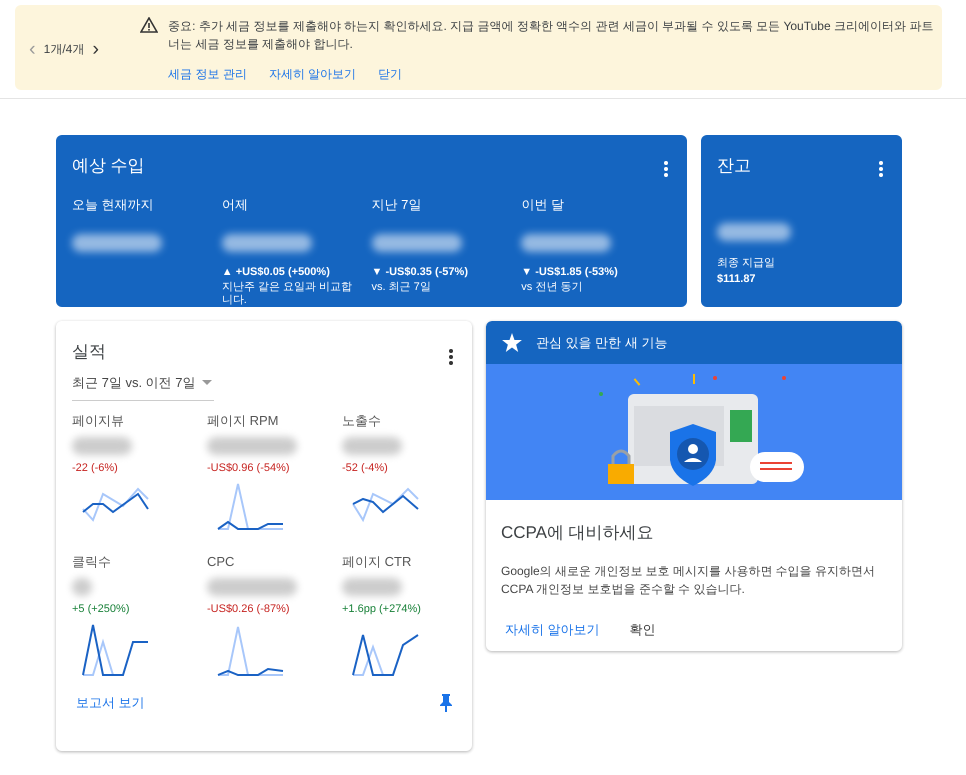 The height and width of the screenshot is (775, 966). Describe the element at coordinates (578, 533) in the screenshot. I see `feature-title: CCPA에 대비하세요` at that location.